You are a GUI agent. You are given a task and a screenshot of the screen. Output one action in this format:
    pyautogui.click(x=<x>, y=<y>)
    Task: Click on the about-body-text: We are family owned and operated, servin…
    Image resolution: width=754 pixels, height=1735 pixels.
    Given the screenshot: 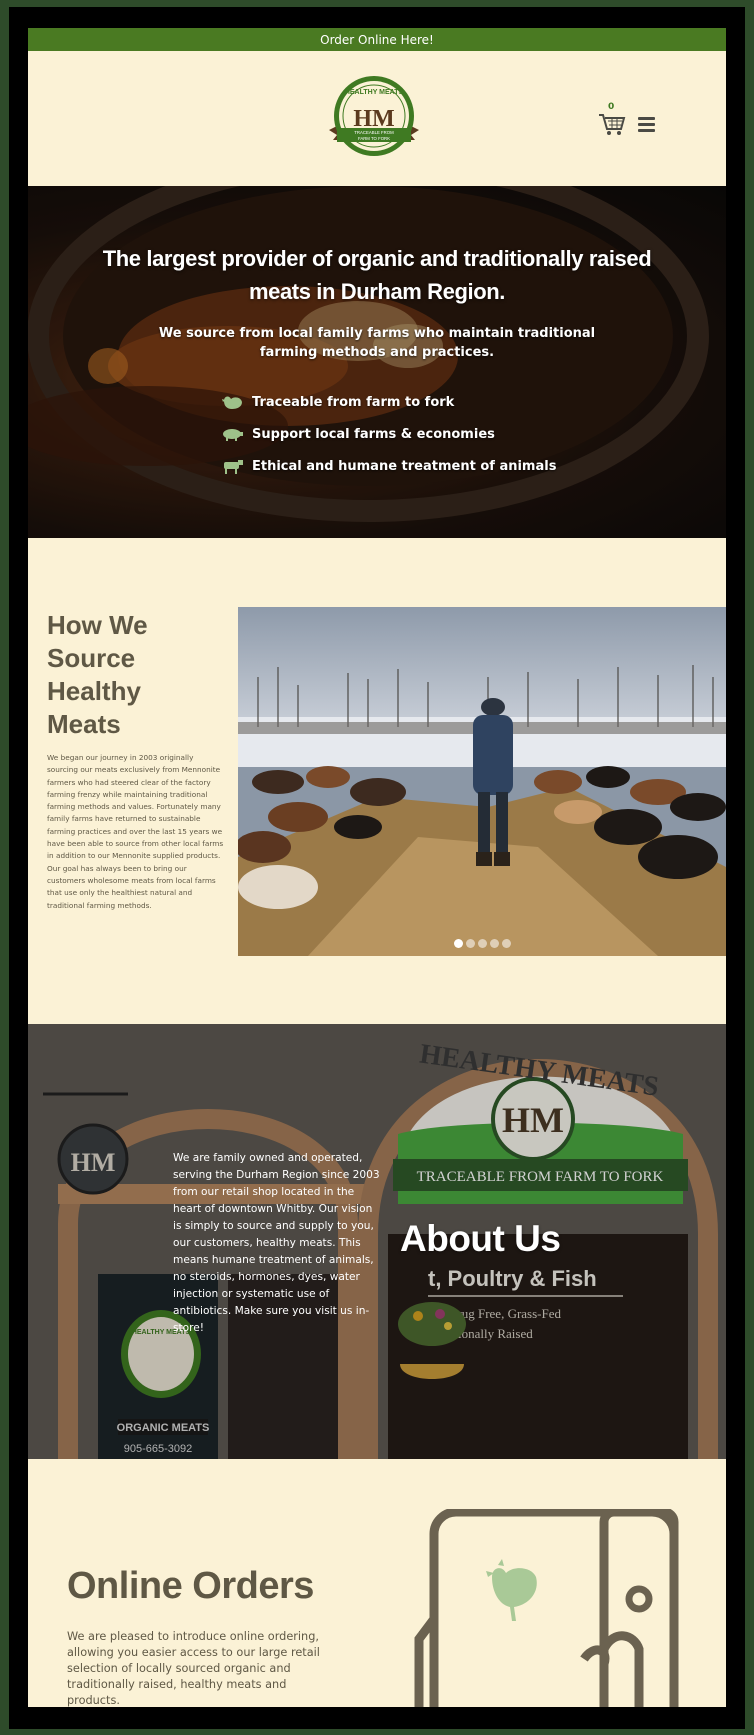 What is the action you would take?
    pyautogui.click(x=276, y=1243)
    